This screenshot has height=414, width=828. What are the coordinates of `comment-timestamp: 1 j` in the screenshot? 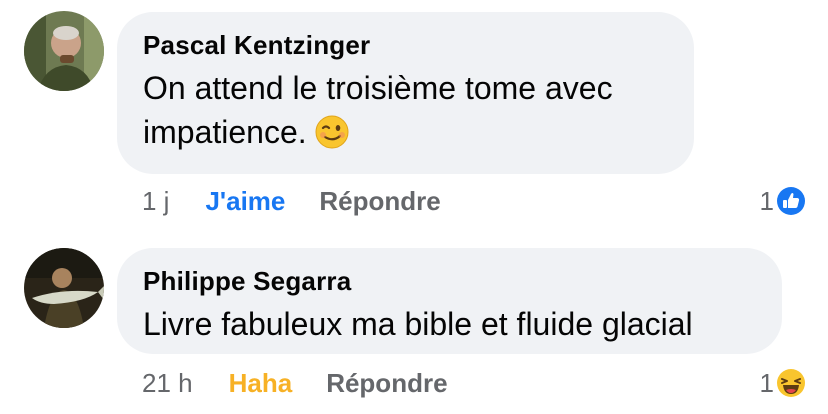 It's located at (155, 201).